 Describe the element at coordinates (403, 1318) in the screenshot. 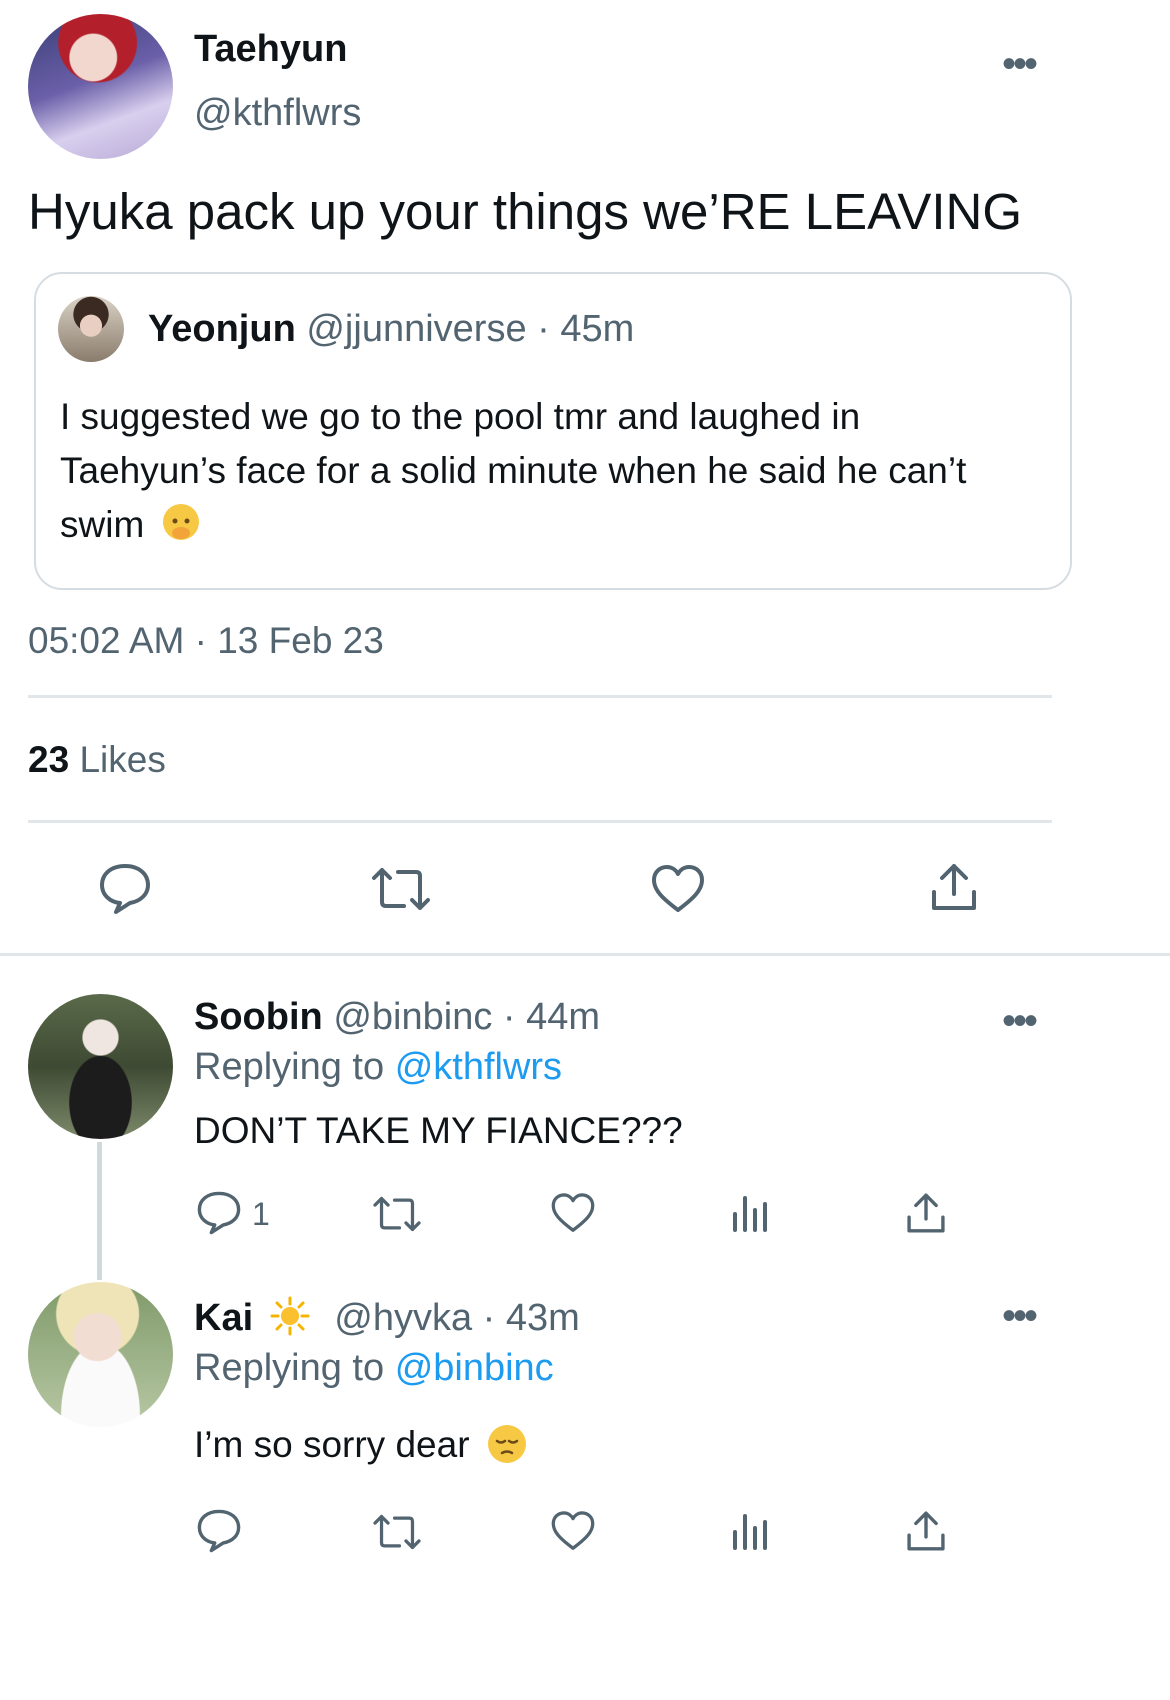

I see `reply-author-handle: @hyvka` at that location.